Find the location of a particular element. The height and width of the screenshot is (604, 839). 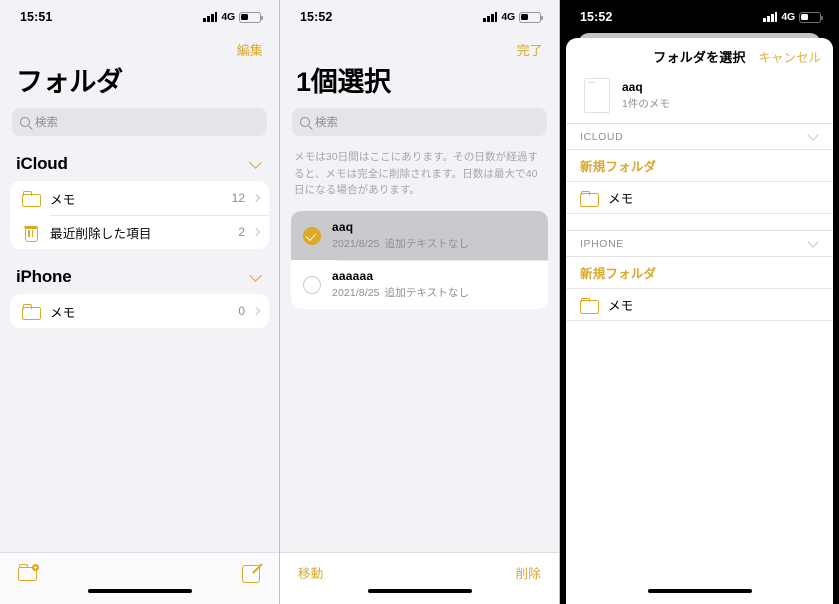

section-header-icloud: iCloud is located at coordinates (139, 158).